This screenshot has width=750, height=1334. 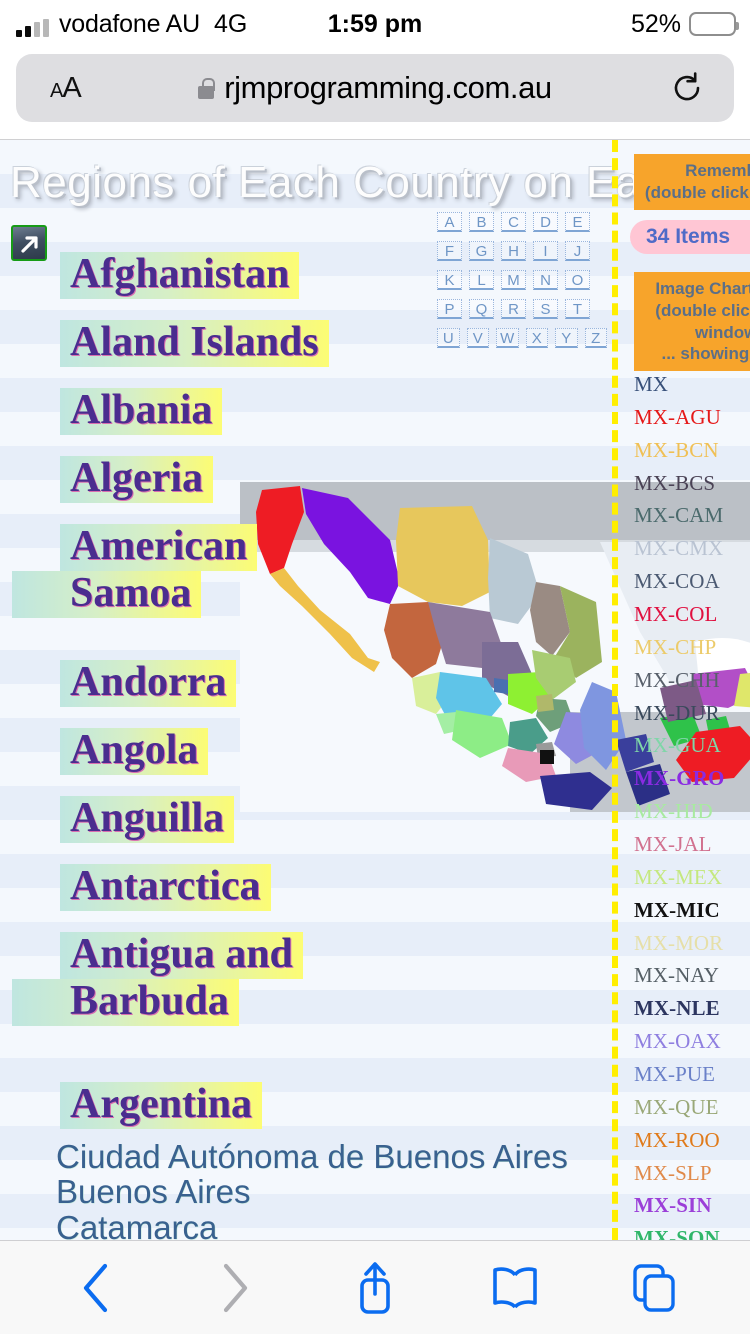 What do you see at coordinates (679, 975) in the screenshot?
I see `region-code-item: MX-NAY` at bounding box center [679, 975].